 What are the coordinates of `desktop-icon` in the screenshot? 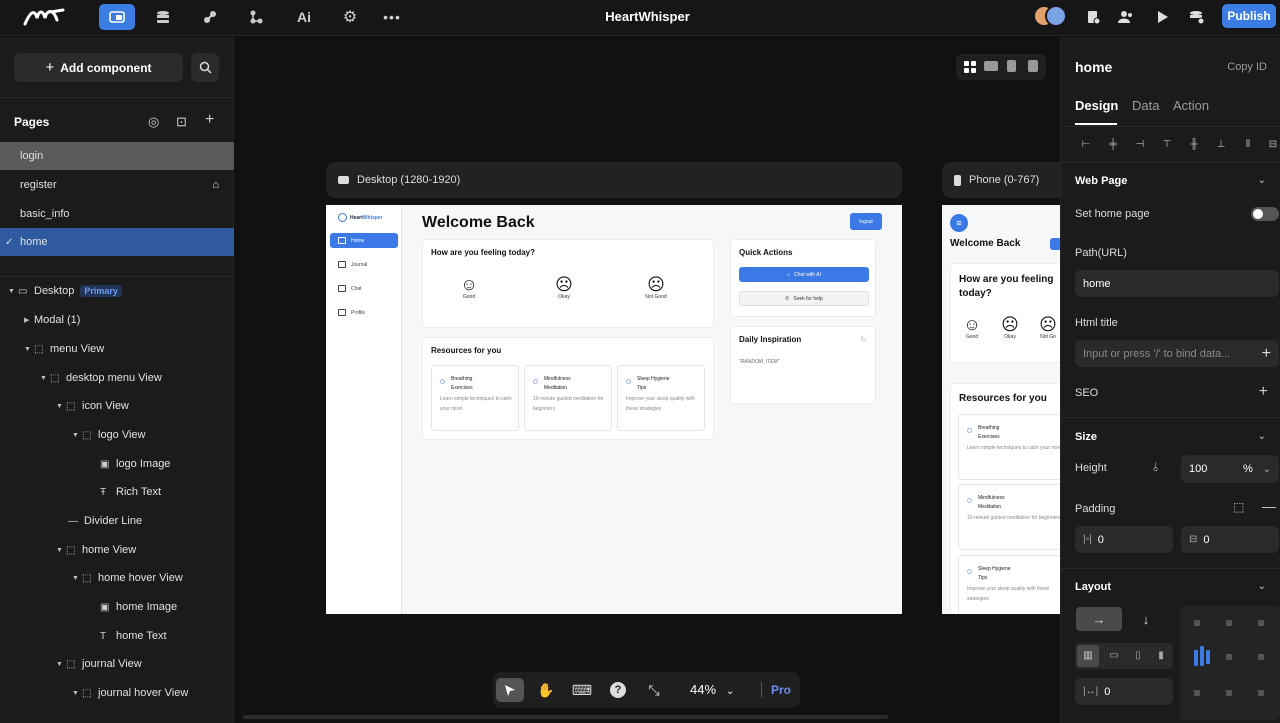 It's located at (991, 66).